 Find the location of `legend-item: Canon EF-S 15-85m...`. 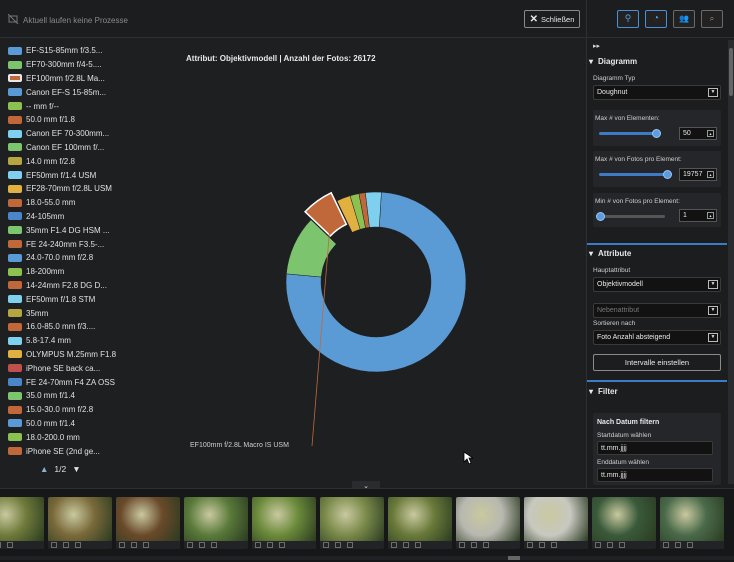

legend-item: Canon EF-S 15-85m... is located at coordinates (93, 92).